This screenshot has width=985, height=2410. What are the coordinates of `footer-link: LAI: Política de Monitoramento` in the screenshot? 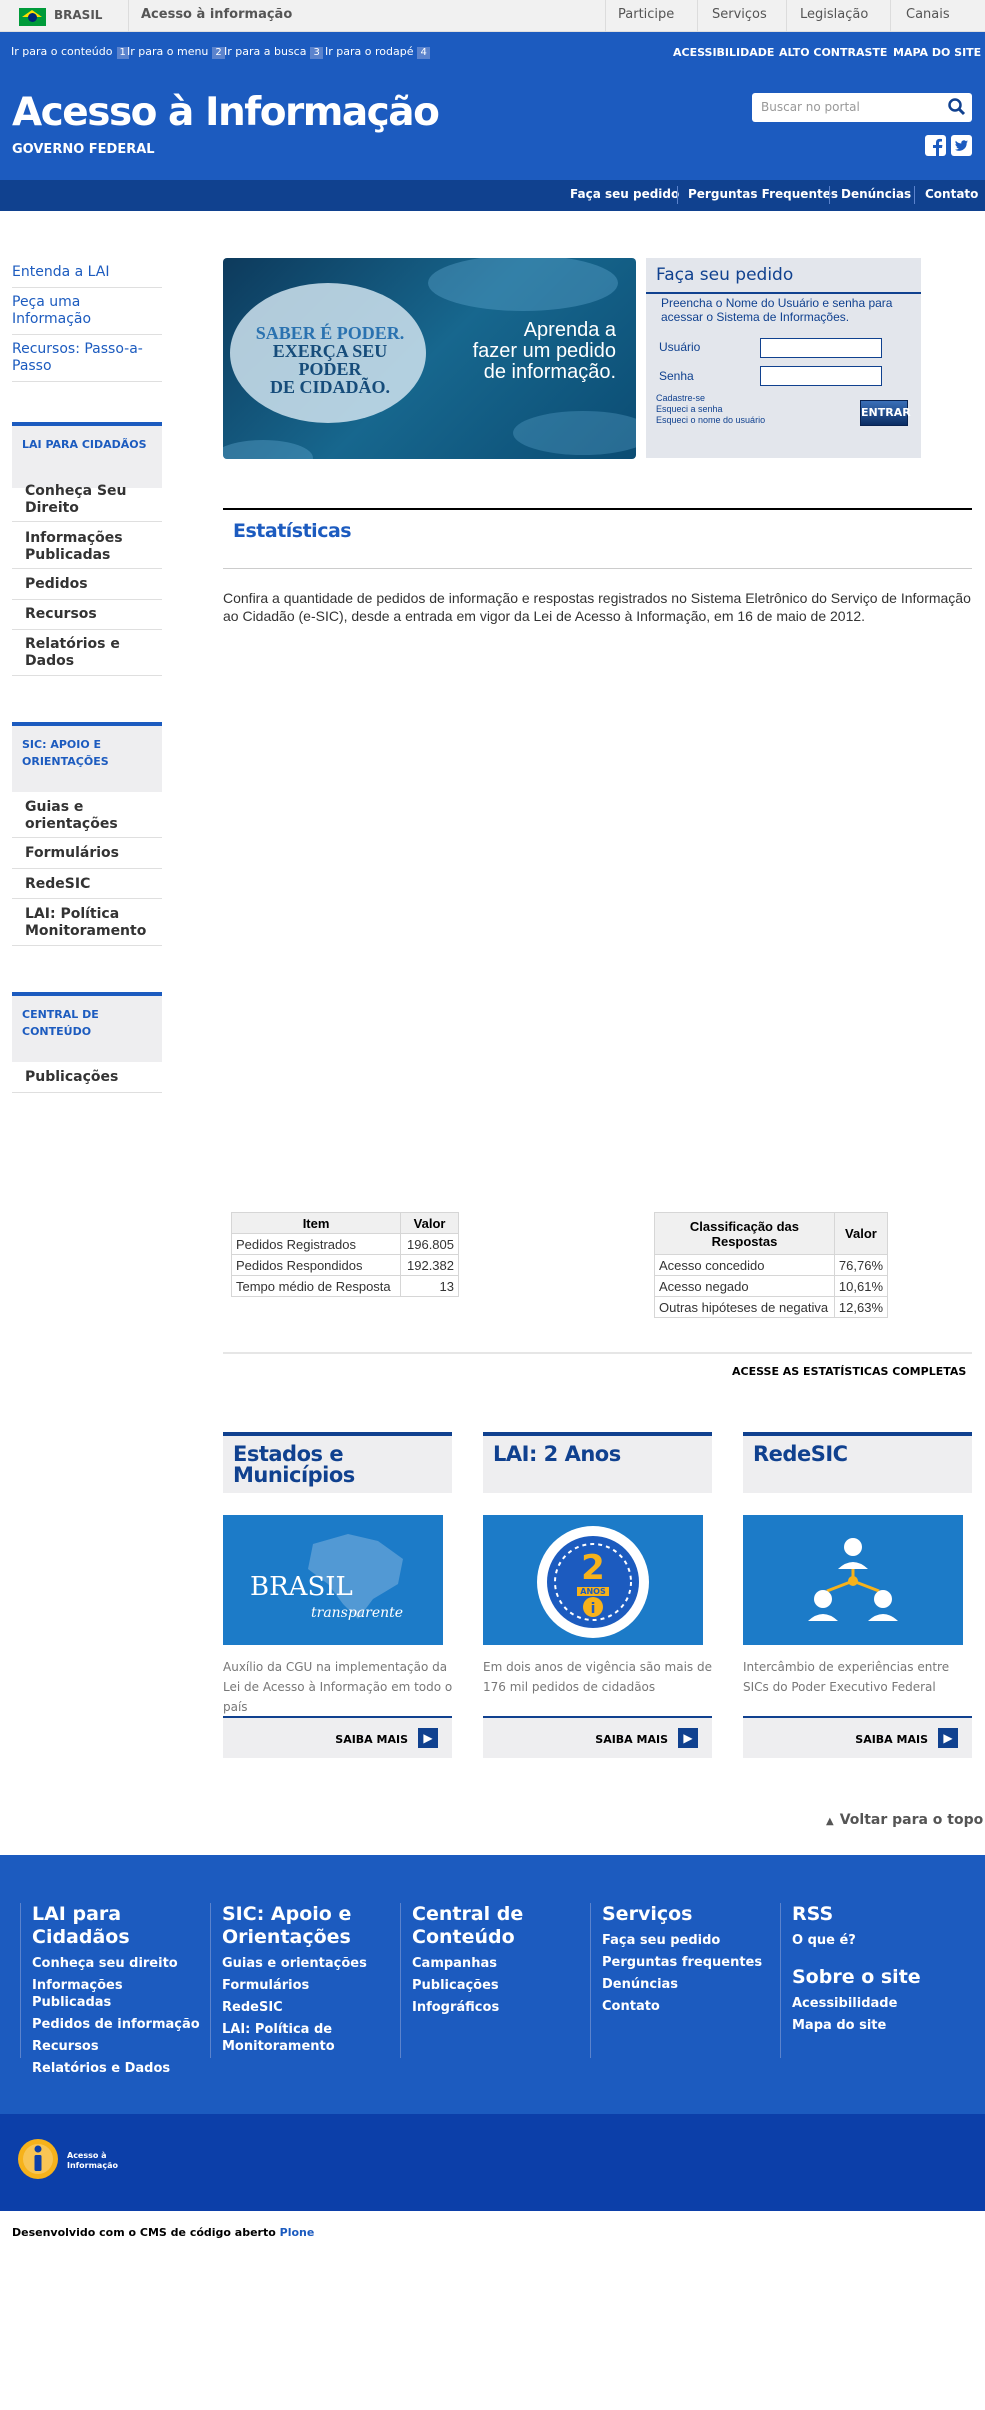 It's located at (297, 2038).